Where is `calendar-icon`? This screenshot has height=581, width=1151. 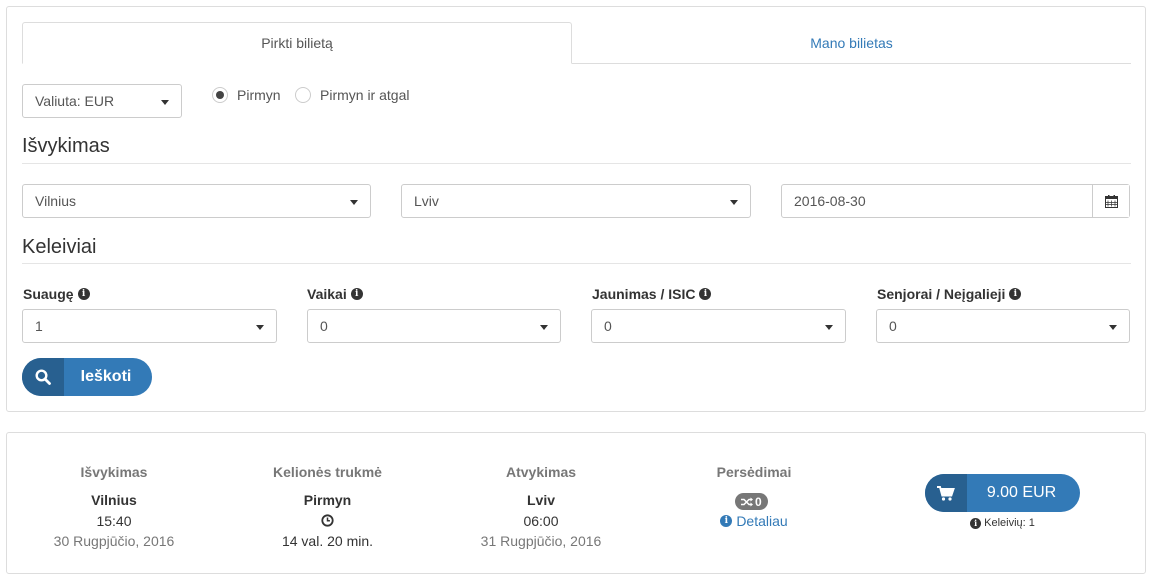 calendar-icon is located at coordinates (1111, 201).